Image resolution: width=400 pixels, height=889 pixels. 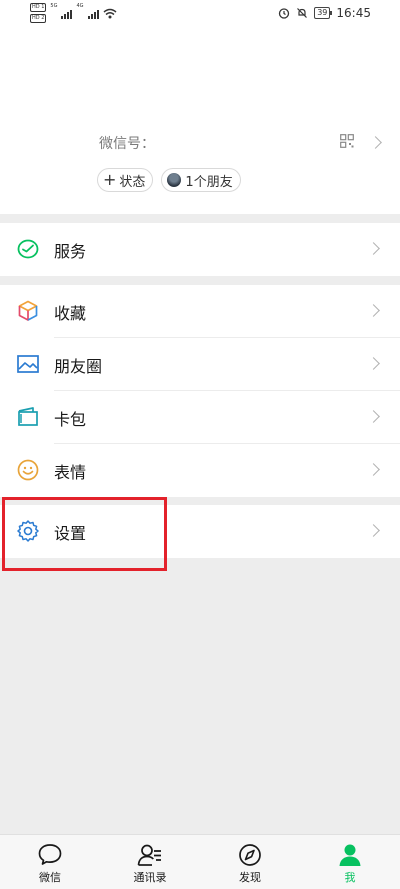 I want to click on tab-contacts: 通讯录, so click(x=150, y=862).